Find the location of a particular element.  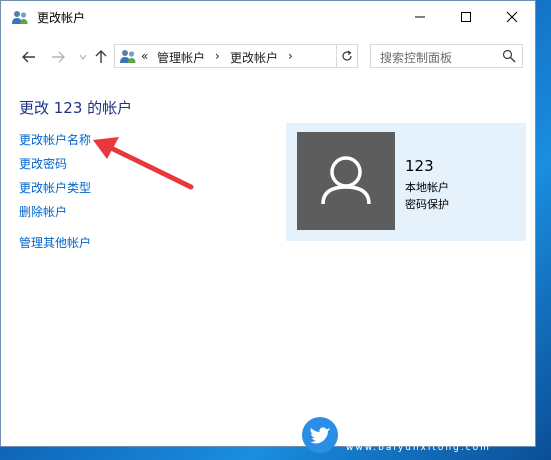

change-account-name-link: 更改帐户名称 is located at coordinates (55, 139).